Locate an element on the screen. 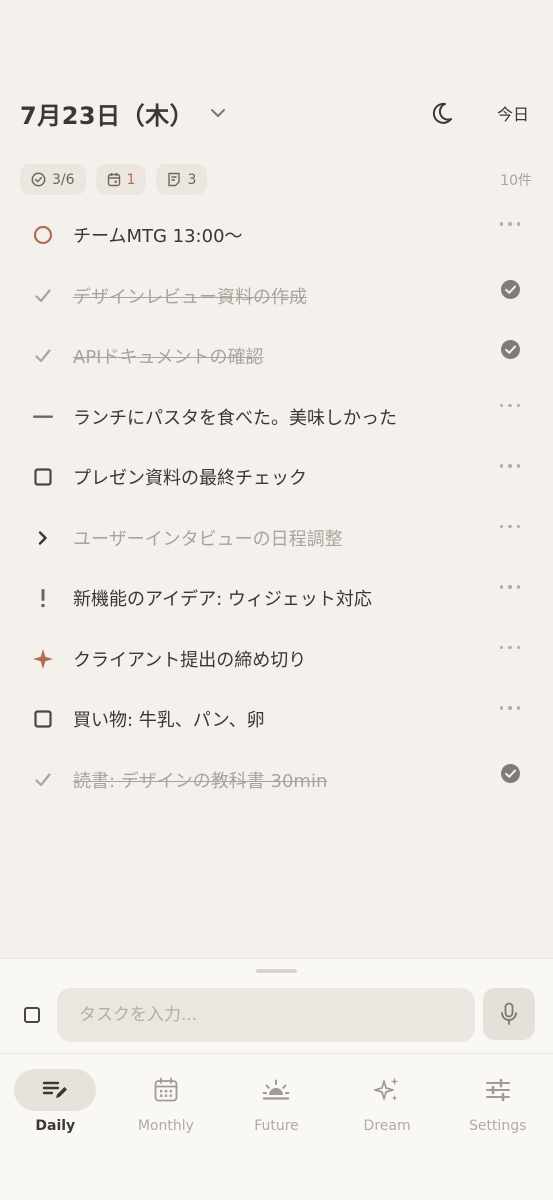 This screenshot has width=553, height=1200. stats-bar: 3/6 1 3 10件 is located at coordinates (276, 179).